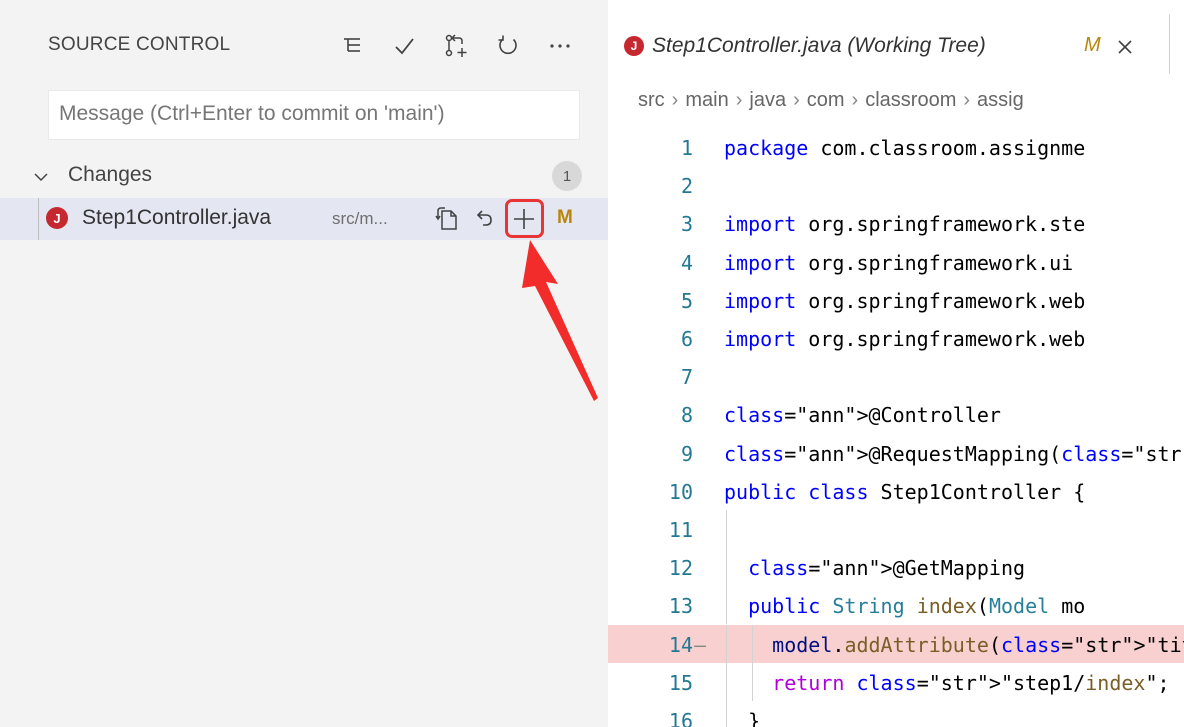  What do you see at coordinates (680, 644) in the screenshot?
I see `line-number: 14` at bounding box center [680, 644].